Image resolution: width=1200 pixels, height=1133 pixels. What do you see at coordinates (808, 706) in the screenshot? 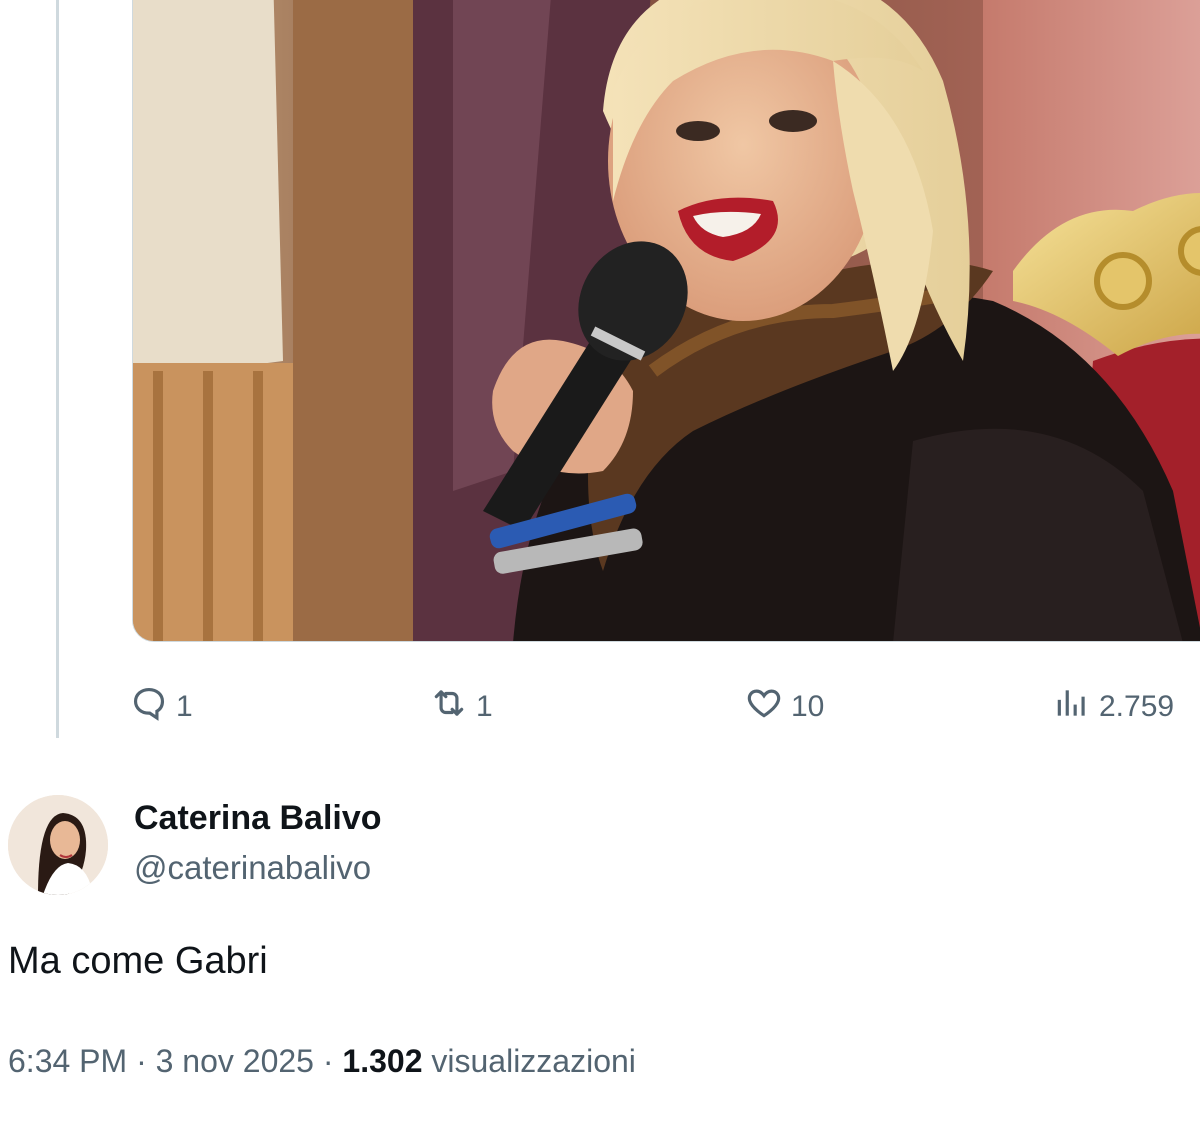
I see `like-count: 10` at bounding box center [808, 706].